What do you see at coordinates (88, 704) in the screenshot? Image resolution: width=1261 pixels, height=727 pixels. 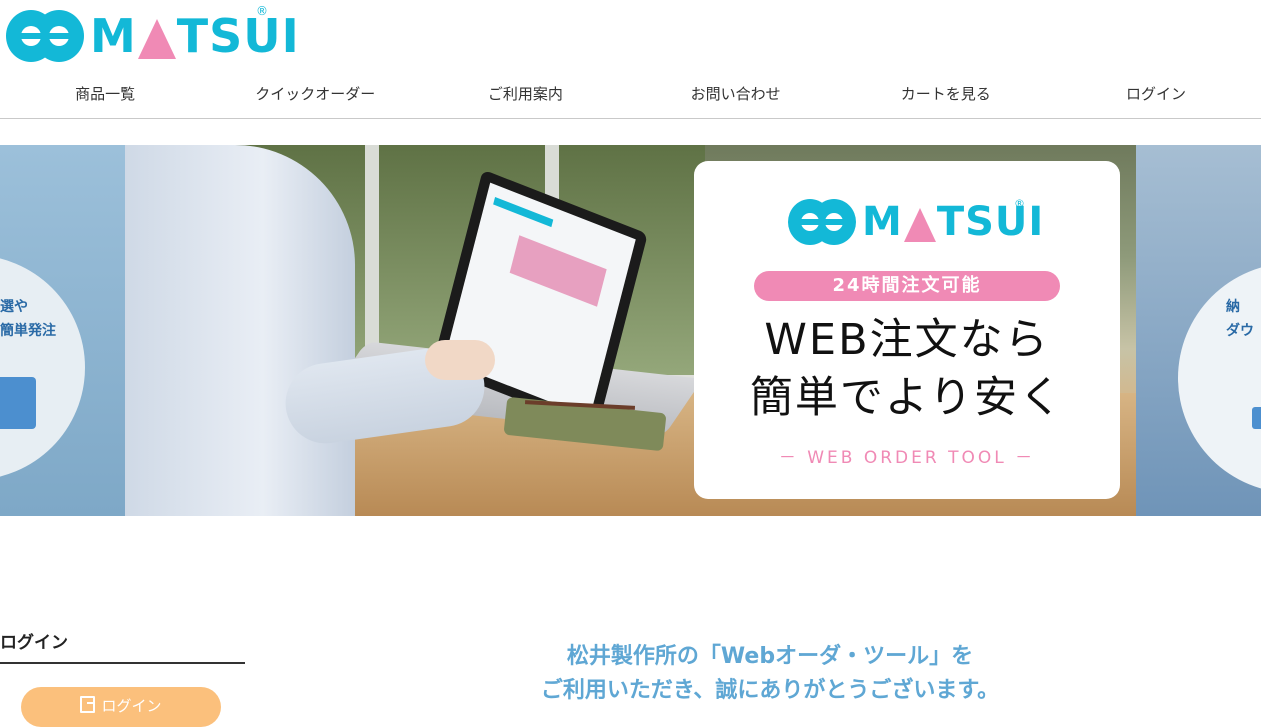 I see `login-icon` at bounding box center [88, 704].